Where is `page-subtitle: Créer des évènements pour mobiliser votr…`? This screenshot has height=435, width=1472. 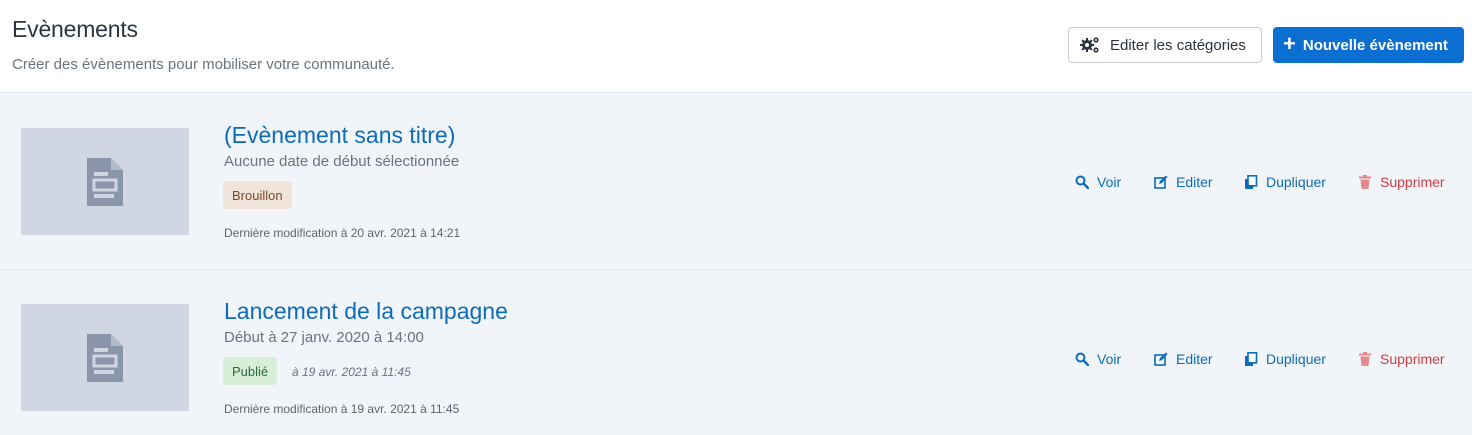
page-subtitle: Créer des évènements pour mobiliser votr… is located at coordinates (203, 64).